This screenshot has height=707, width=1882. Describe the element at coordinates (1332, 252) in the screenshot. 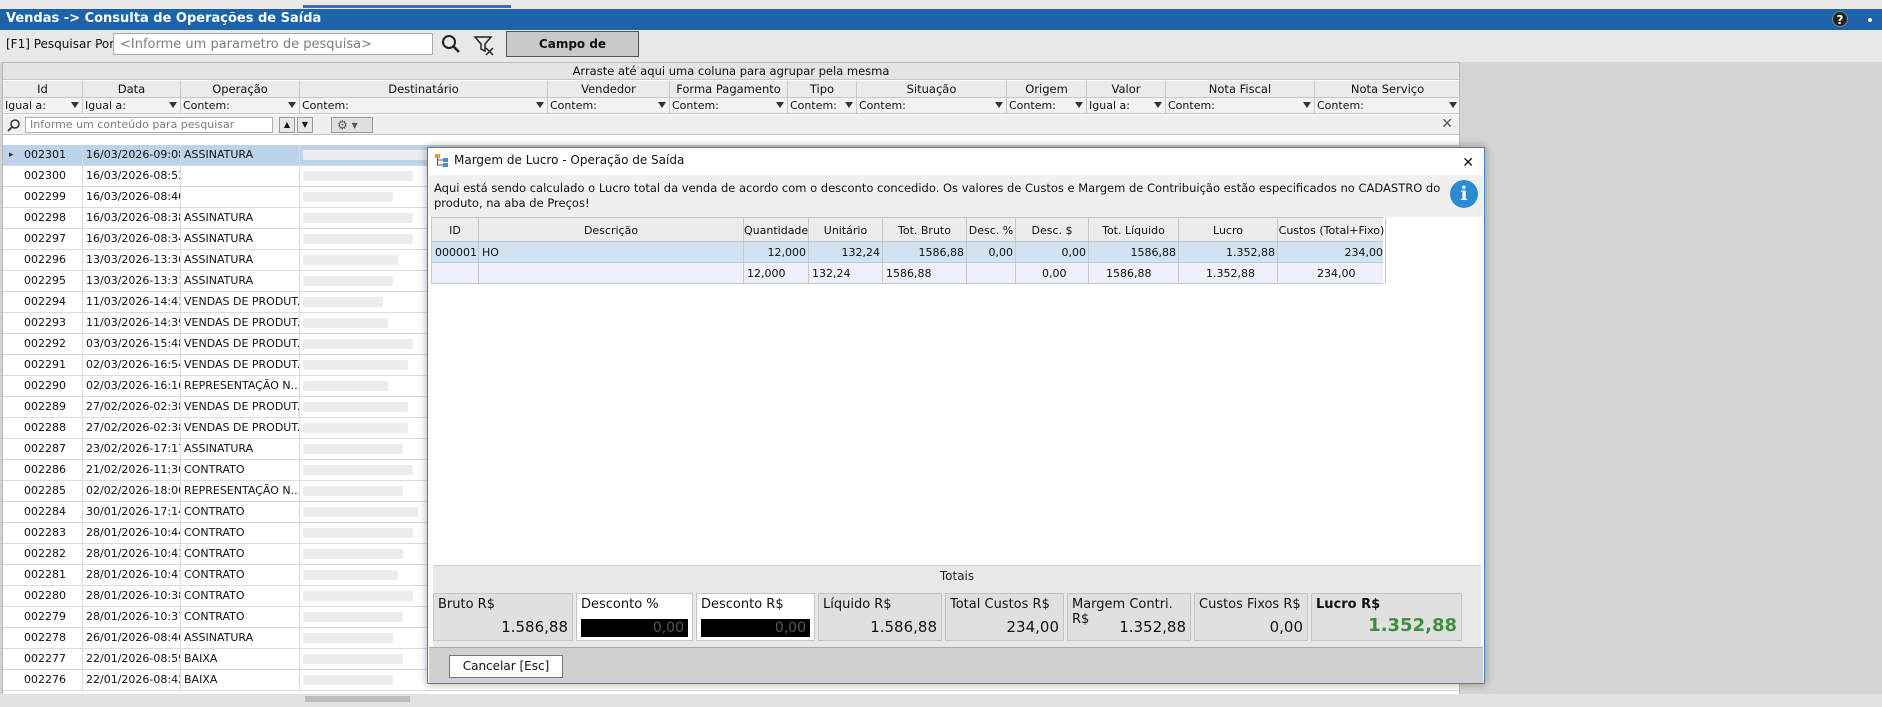

I see `item-custos: 234,00` at that location.